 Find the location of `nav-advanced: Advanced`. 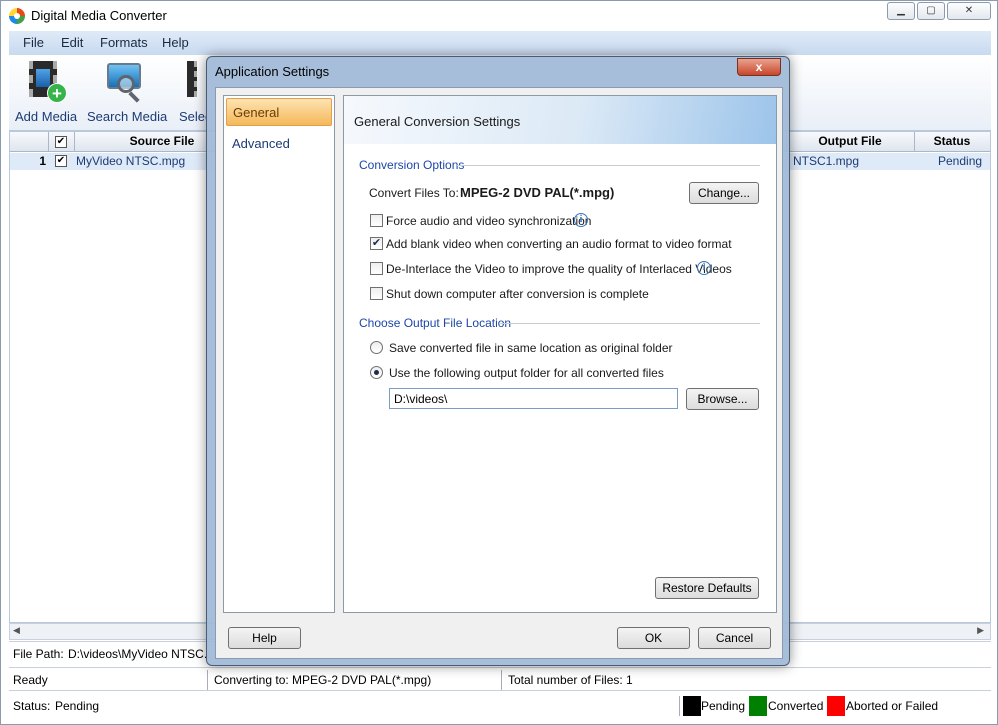

nav-advanced: Advanced is located at coordinates (279, 144).